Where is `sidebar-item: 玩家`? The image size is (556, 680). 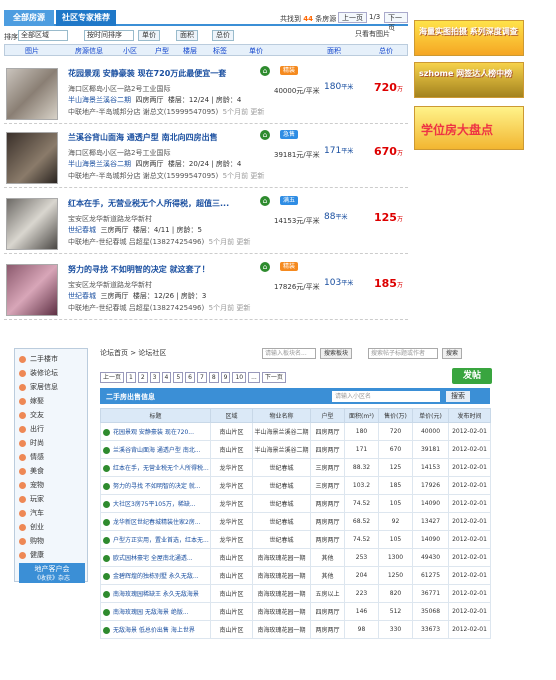
sidebar-item: 玩家 is located at coordinates (52, 499).